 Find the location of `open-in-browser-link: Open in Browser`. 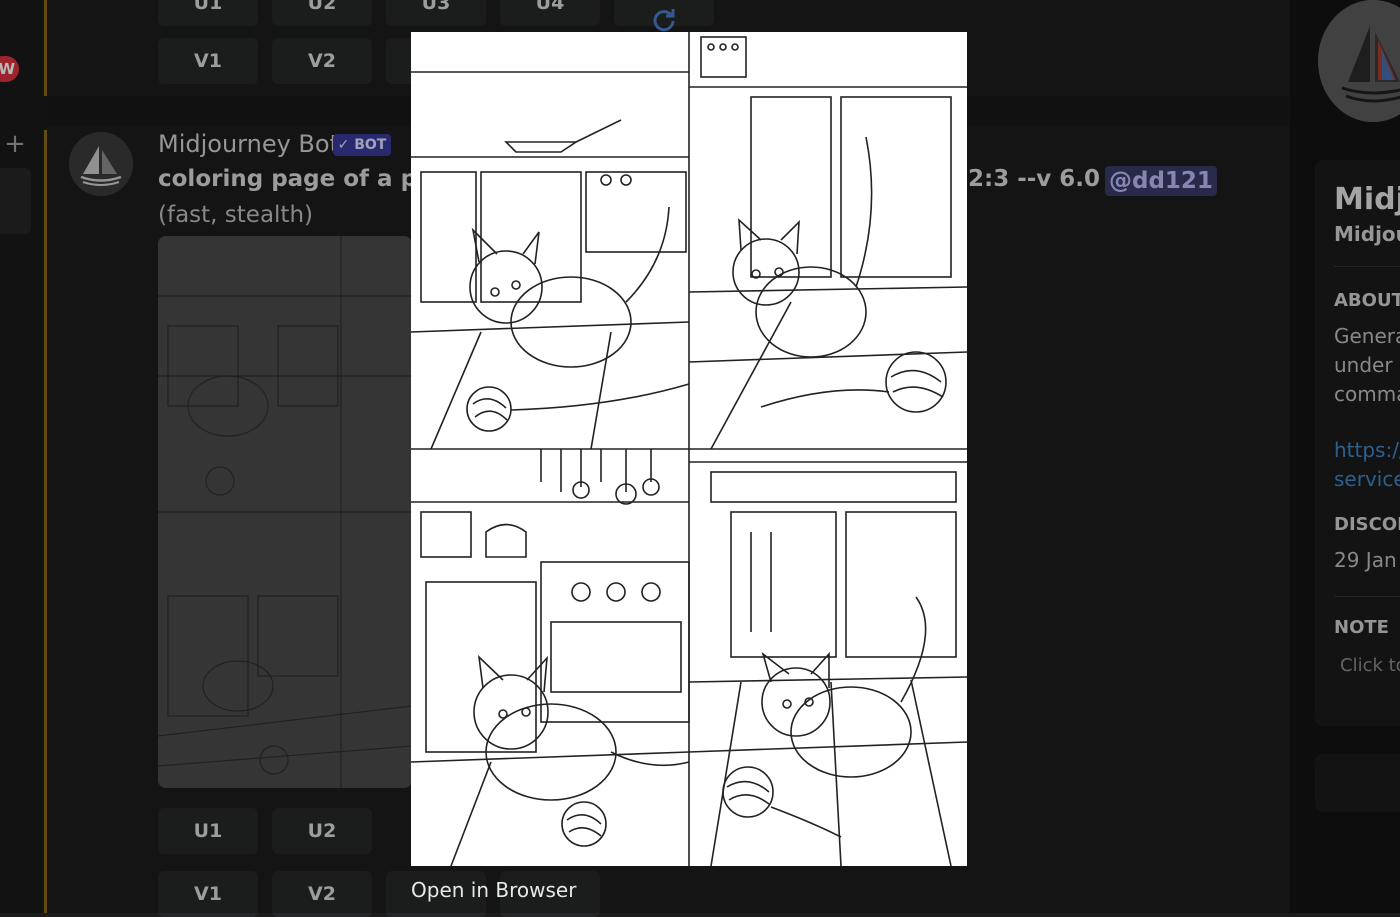

open-in-browser-link: Open in Browser is located at coordinates (493, 890).